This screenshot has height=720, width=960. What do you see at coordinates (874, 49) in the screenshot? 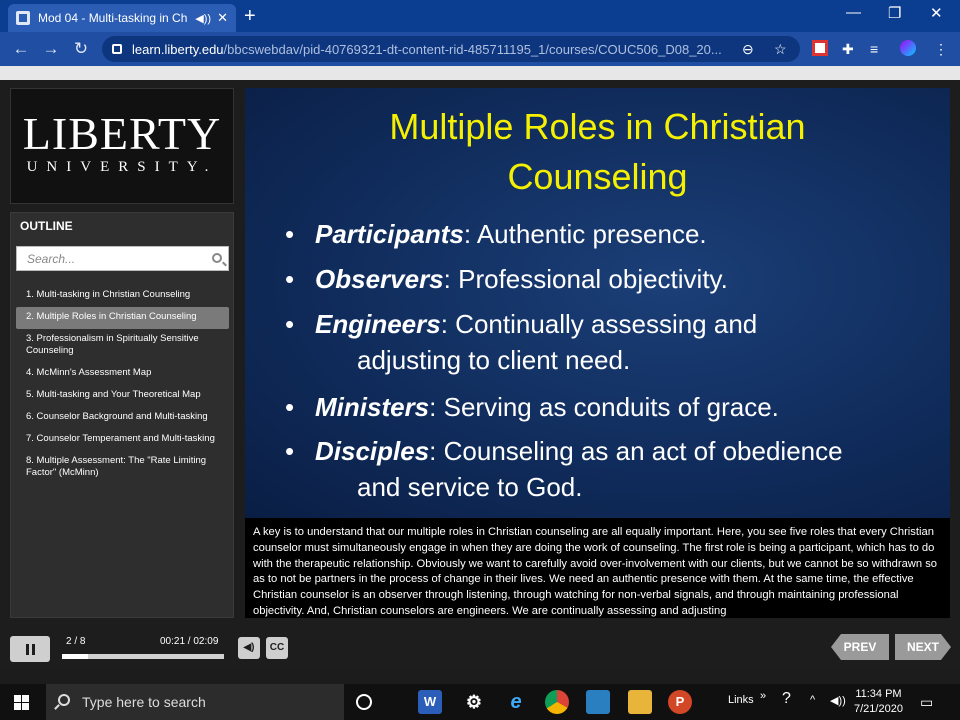
I see `reading-list-icon: ≡` at bounding box center [874, 49].